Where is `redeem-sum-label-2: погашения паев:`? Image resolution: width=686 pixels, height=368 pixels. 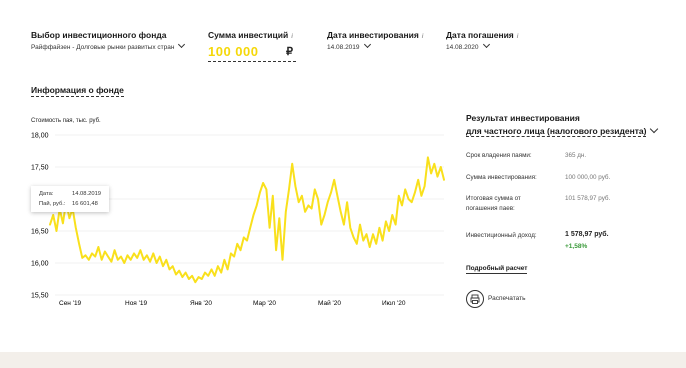
redeem-sum-label-2: погашения паев: is located at coordinates (490, 208).